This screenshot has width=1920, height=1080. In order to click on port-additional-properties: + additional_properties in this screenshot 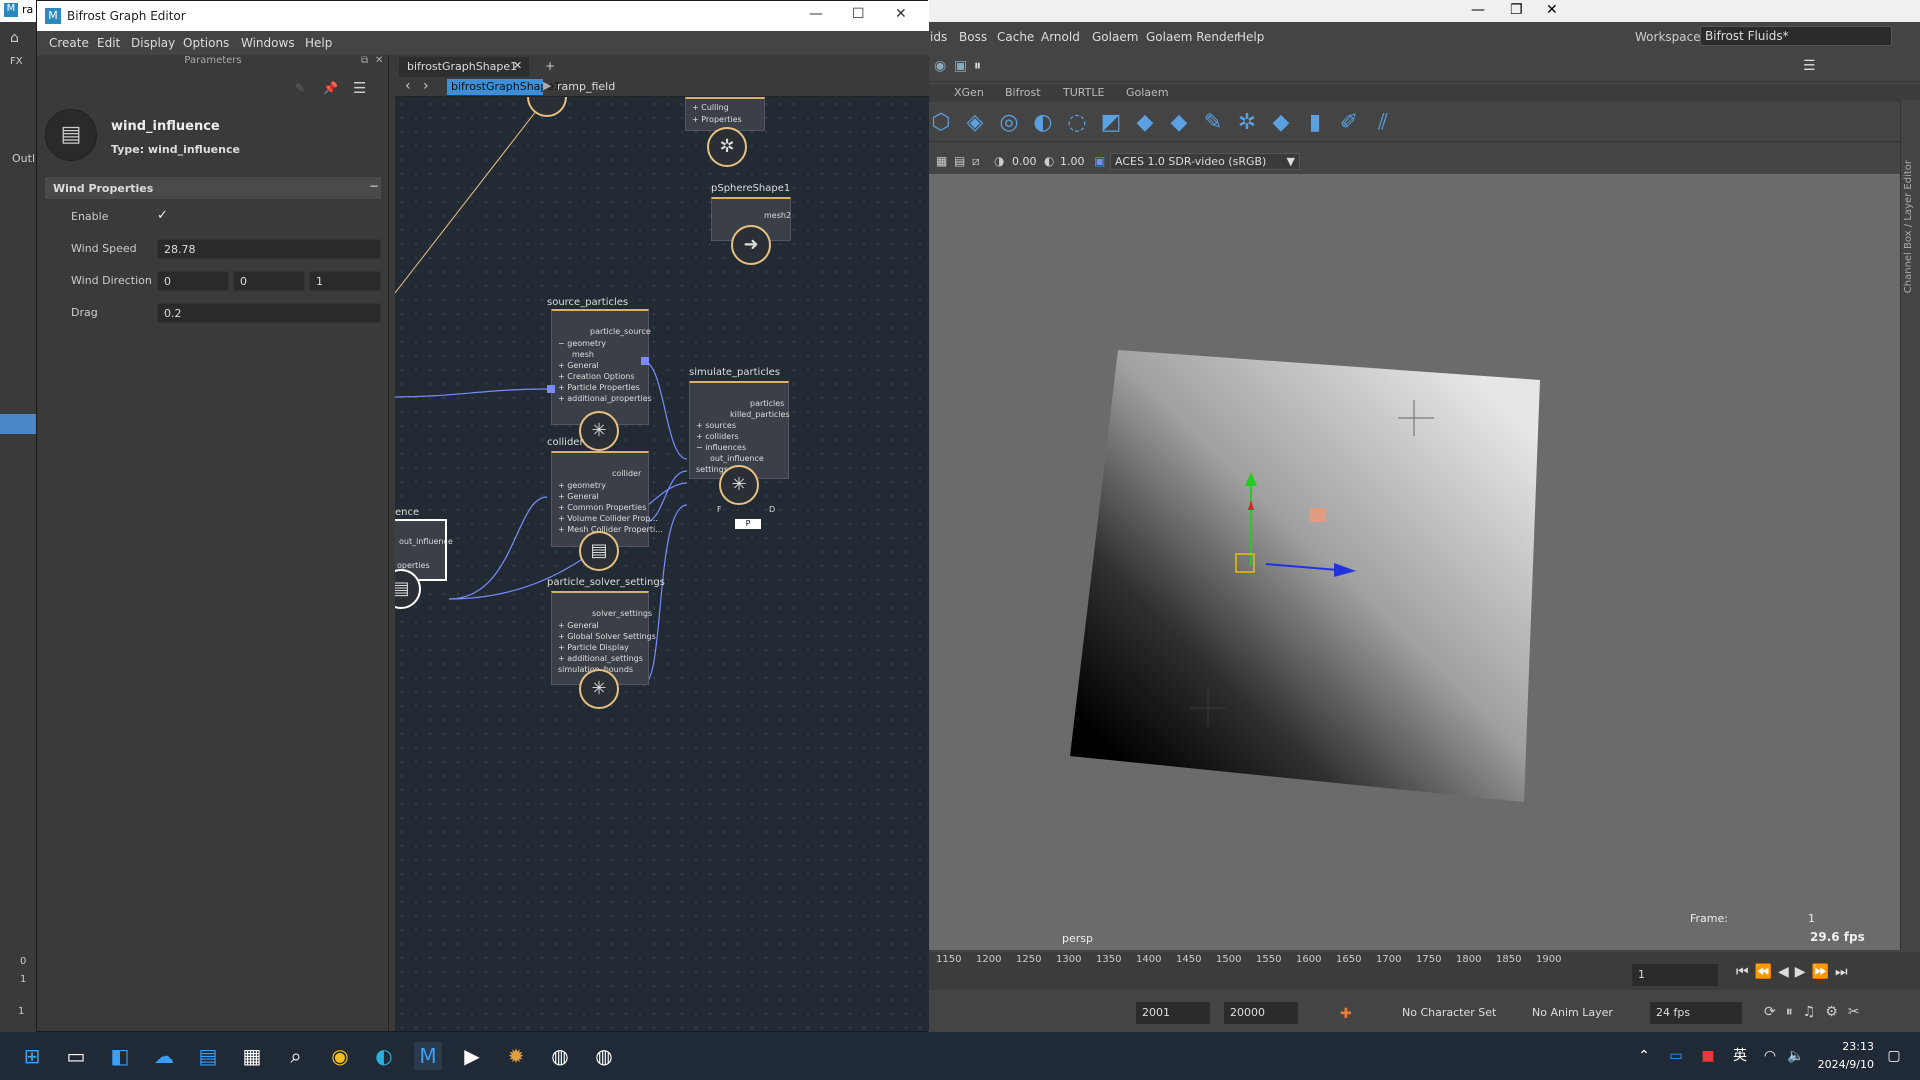, I will do `click(605, 398)`.